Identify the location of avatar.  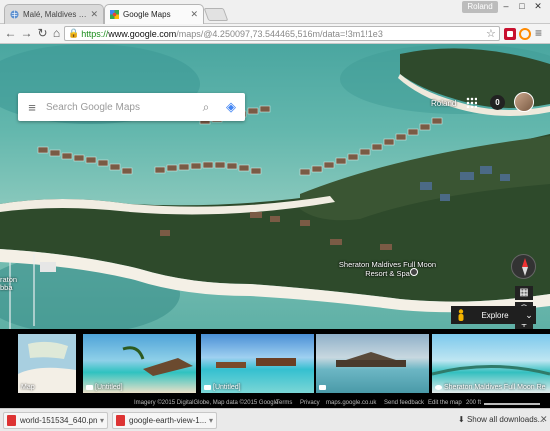
(524, 102).